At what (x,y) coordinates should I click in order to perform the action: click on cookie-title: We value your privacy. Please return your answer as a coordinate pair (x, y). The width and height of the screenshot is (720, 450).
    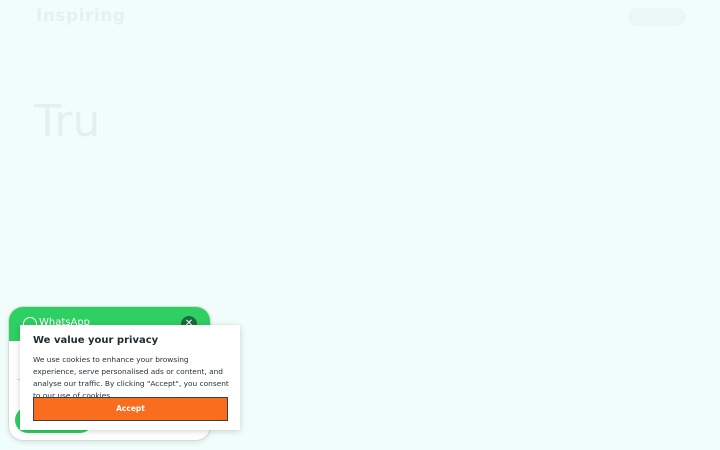
    Looking at the image, I should click on (96, 340).